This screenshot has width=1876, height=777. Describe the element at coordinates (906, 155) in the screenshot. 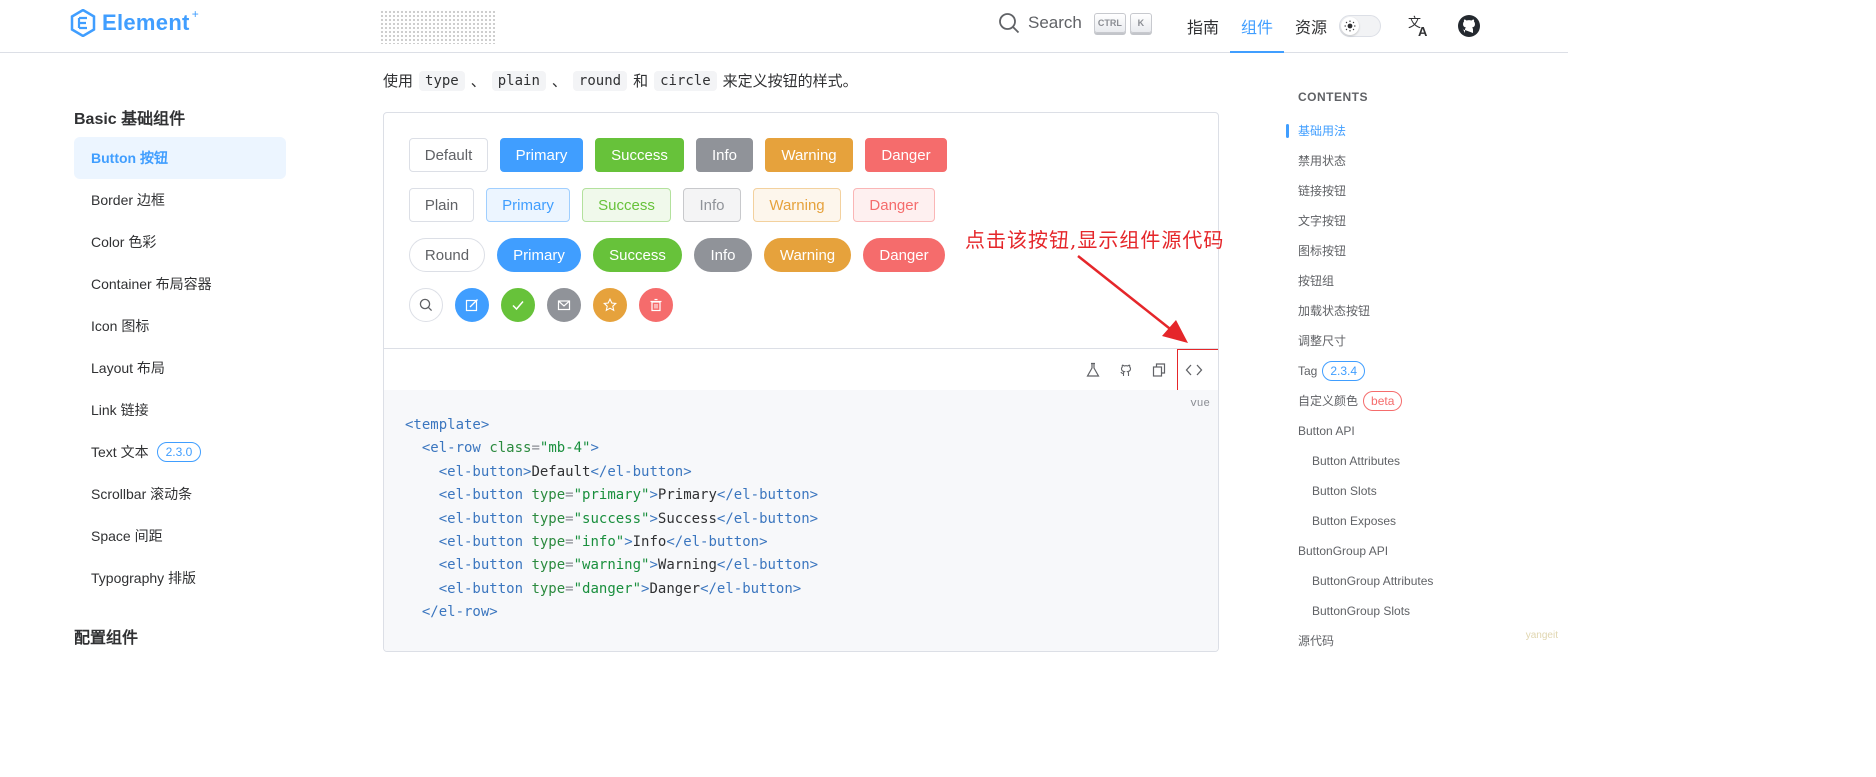

I see `danger-button: Danger` at that location.